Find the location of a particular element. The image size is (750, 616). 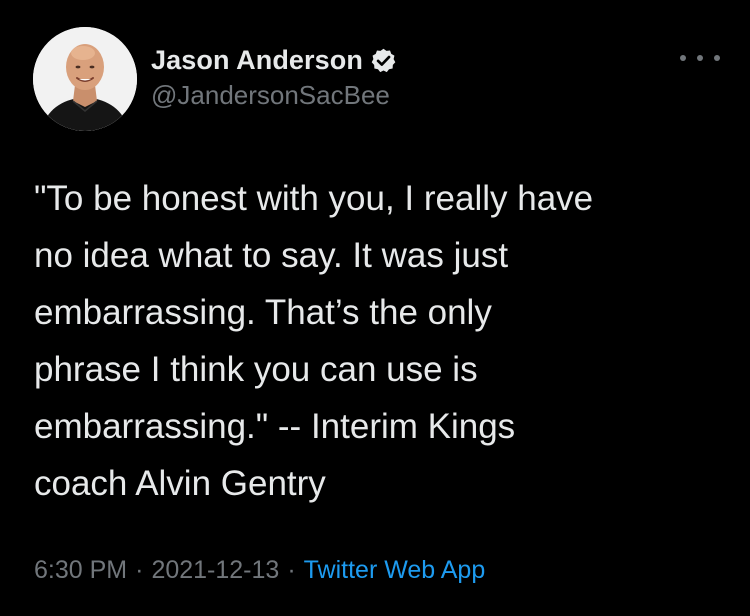

profile-photo is located at coordinates (85, 79).